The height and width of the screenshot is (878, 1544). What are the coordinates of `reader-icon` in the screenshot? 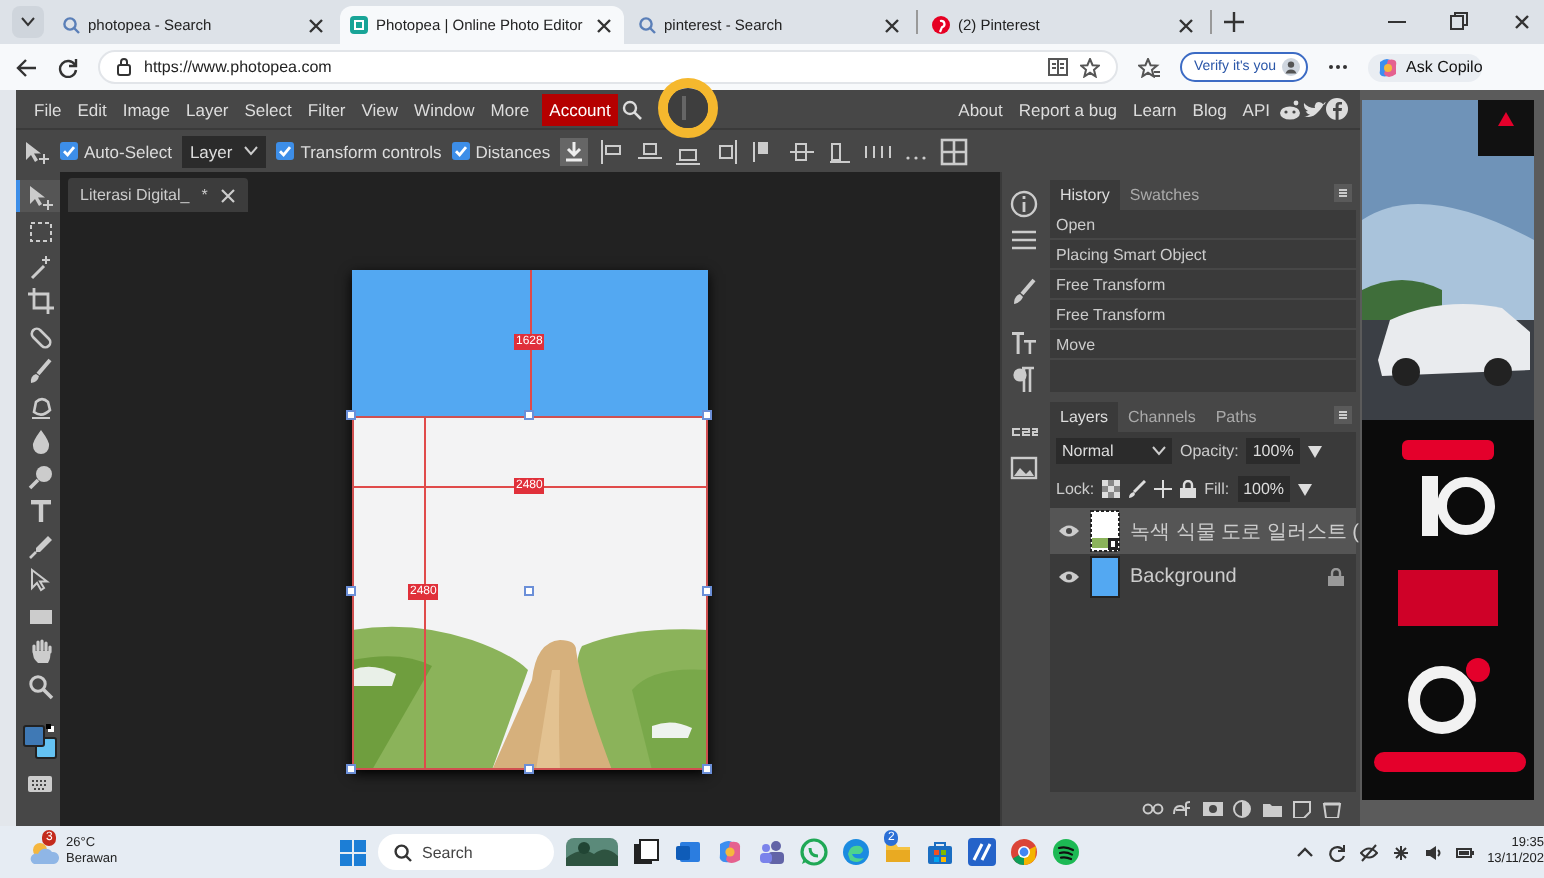 It's located at (1058, 67).